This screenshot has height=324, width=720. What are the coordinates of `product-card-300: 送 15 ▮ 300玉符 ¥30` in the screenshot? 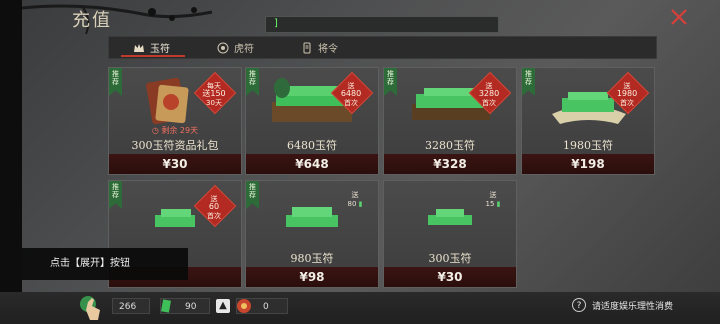 It's located at (450, 234).